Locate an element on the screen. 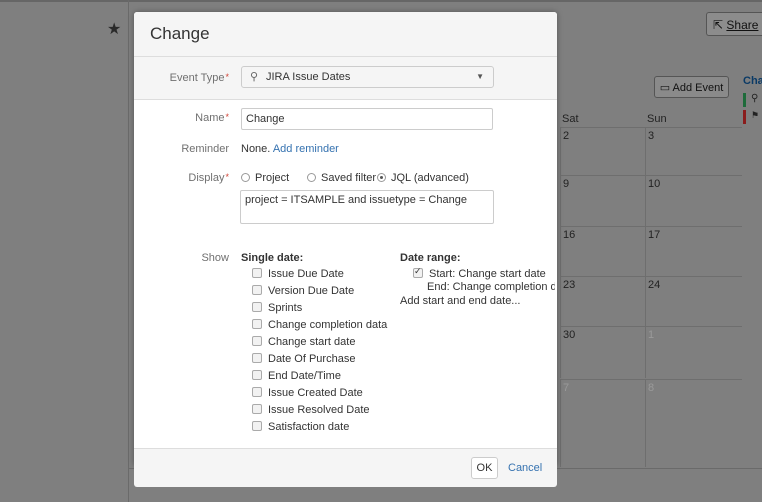 Image resolution: width=762 pixels, height=502 pixels. calendar-day: 2 is located at coordinates (602, 153).